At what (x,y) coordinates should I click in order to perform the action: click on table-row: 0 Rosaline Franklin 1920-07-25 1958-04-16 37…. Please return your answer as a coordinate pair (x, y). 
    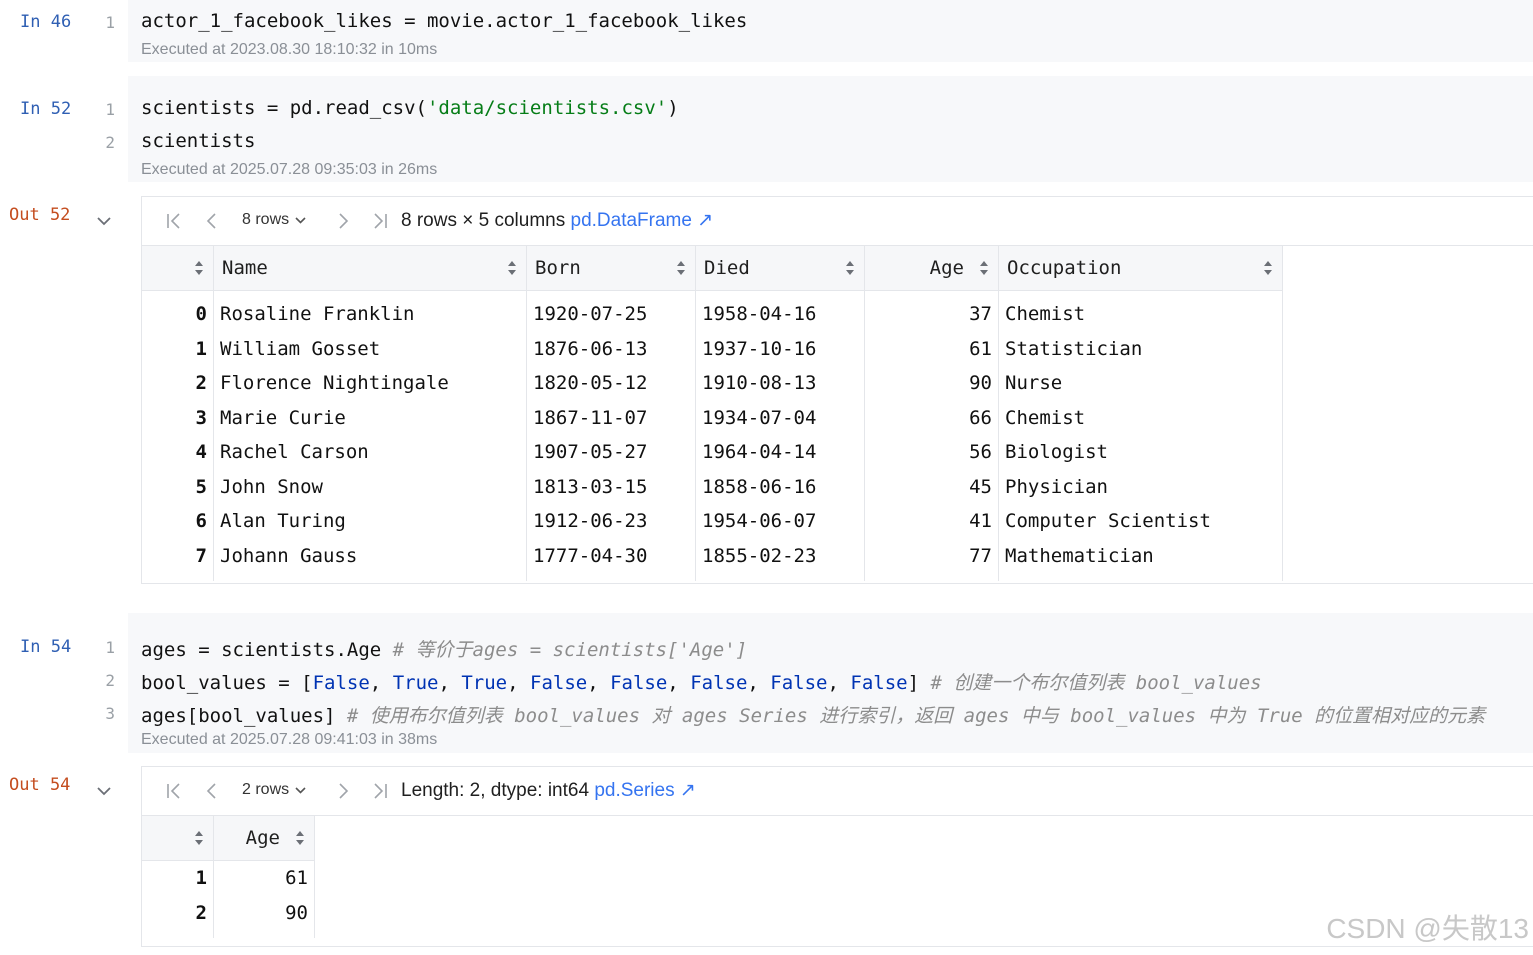
    Looking at the image, I should click on (712, 311).